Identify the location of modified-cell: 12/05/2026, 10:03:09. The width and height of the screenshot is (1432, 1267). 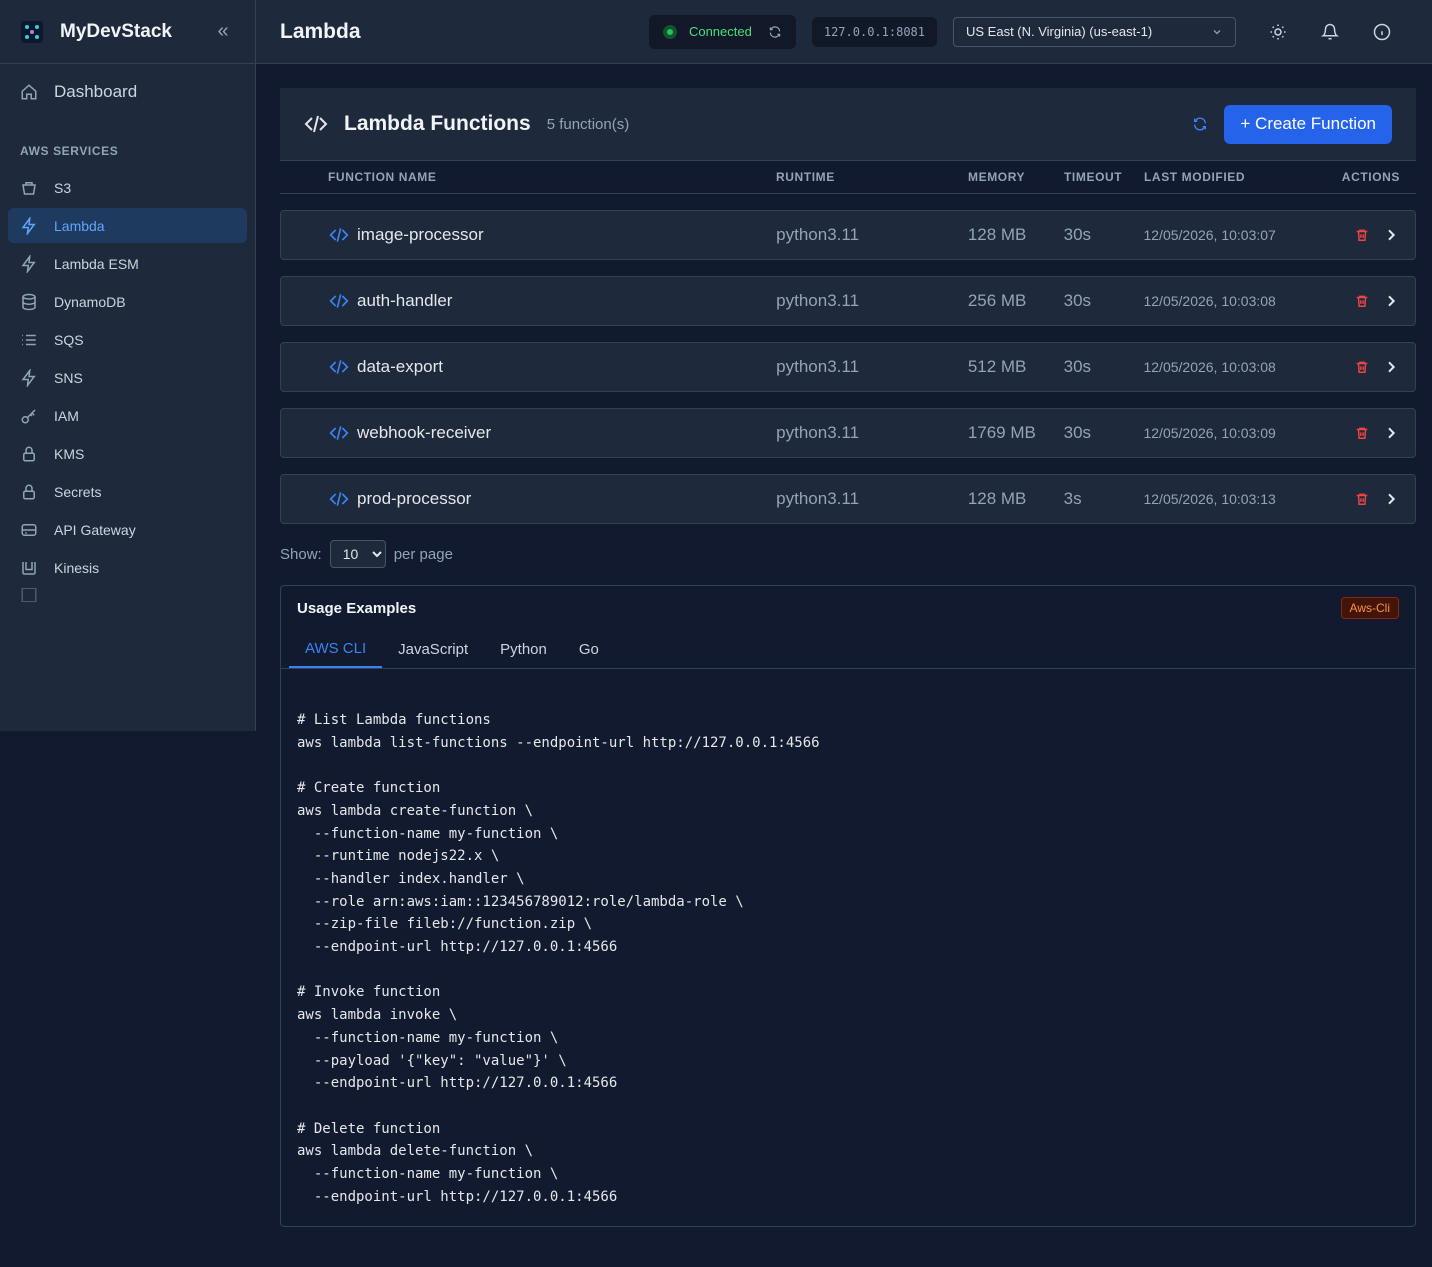
(1209, 433).